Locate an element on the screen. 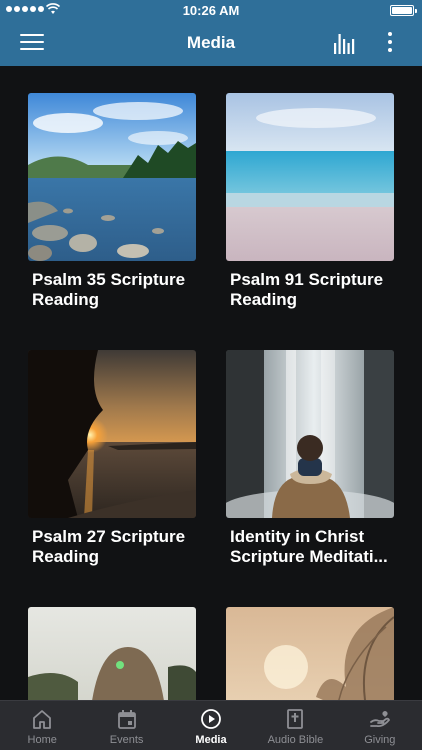 This screenshot has width=422, height=750. bottom-tab-bar: Home Events Media Audio Bible Giving is located at coordinates (211, 725).